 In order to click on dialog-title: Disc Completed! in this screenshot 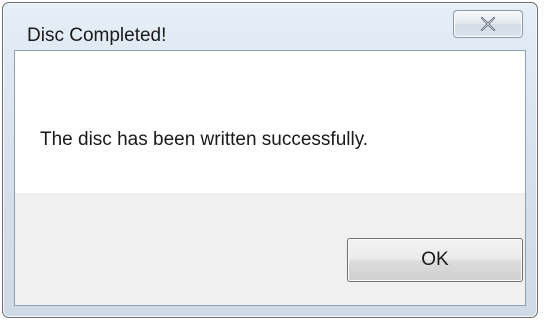, I will do `click(97, 35)`.